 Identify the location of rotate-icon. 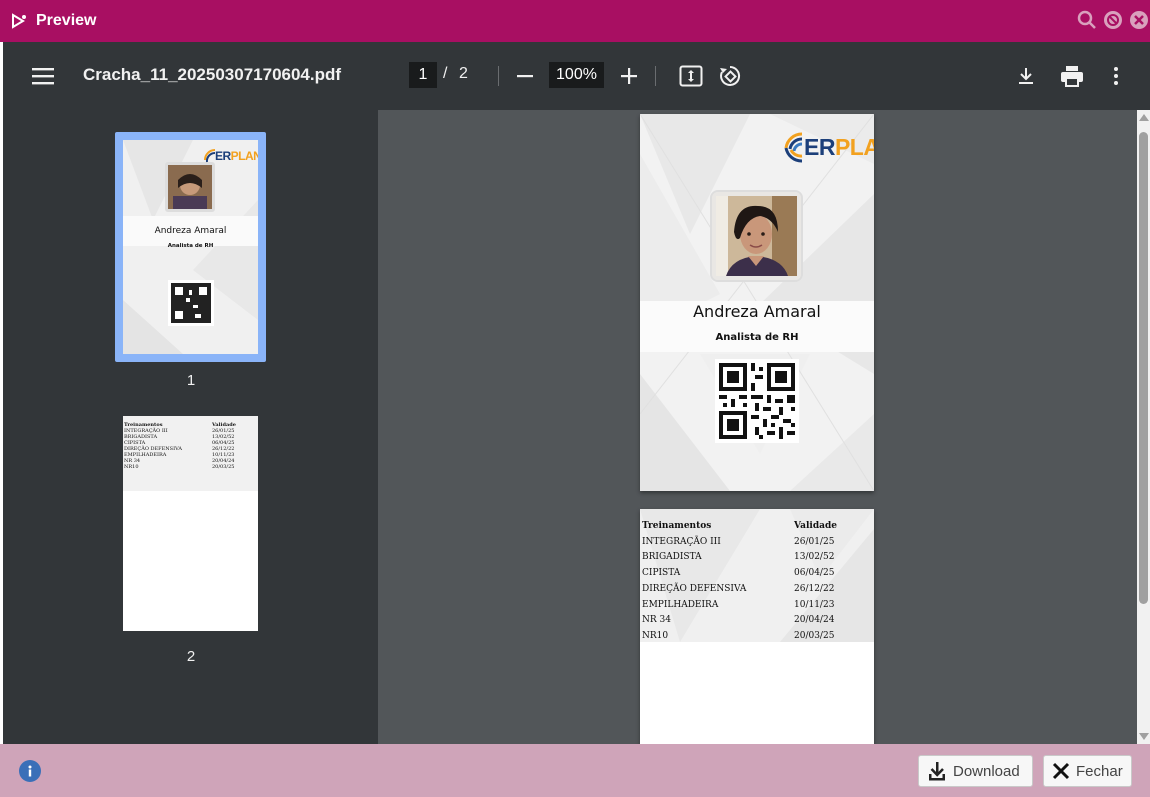
(730, 76).